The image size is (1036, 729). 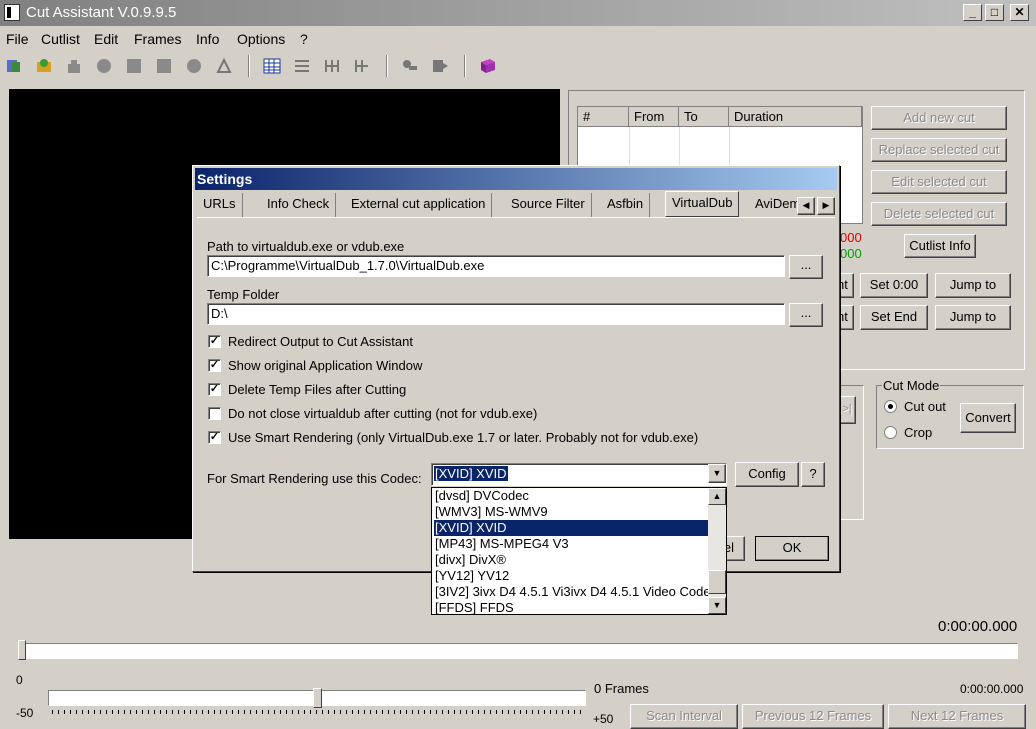 I want to click on menu-frames: Frames, so click(x=157, y=39).